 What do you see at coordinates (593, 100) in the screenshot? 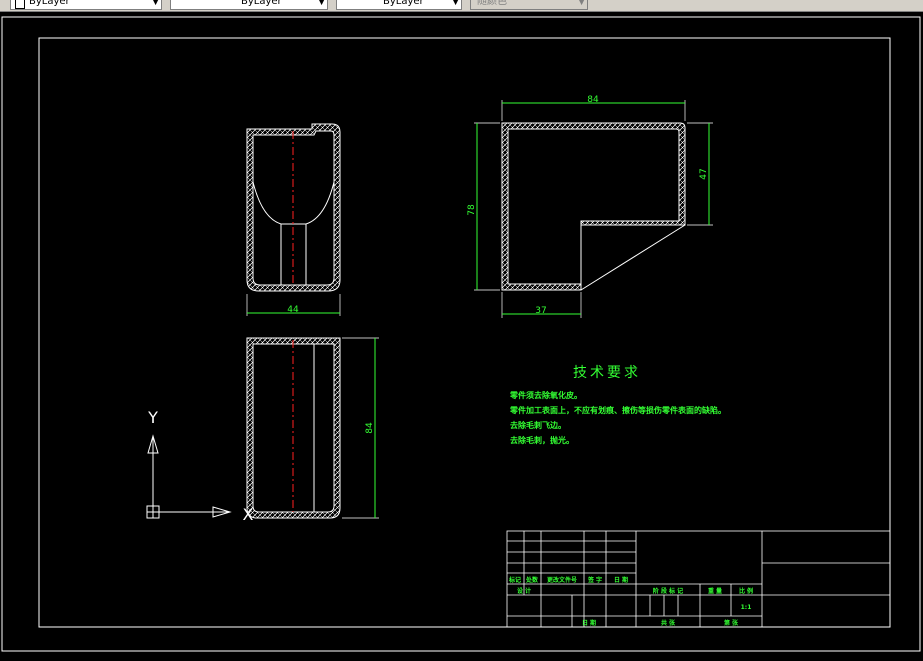
I see `dim-right-width: 84` at bounding box center [593, 100].